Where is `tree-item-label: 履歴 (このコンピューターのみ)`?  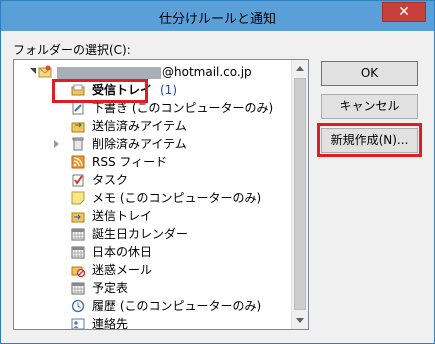 tree-item-label: 履歴 (このコンピューターのみ) is located at coordinates (177, 306).